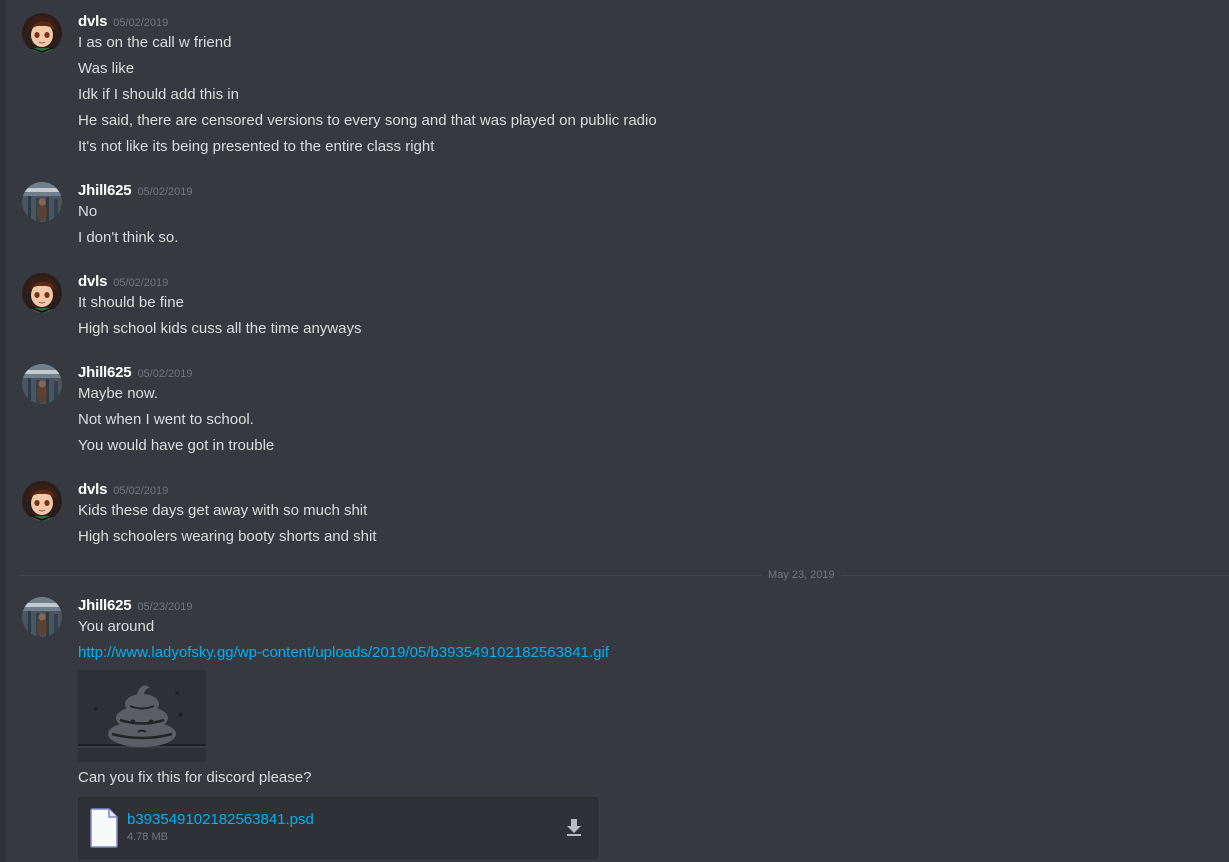 The image size is (1229, 862). I want to click on date-divider-label: May 23, 2019, so click(801, 575).